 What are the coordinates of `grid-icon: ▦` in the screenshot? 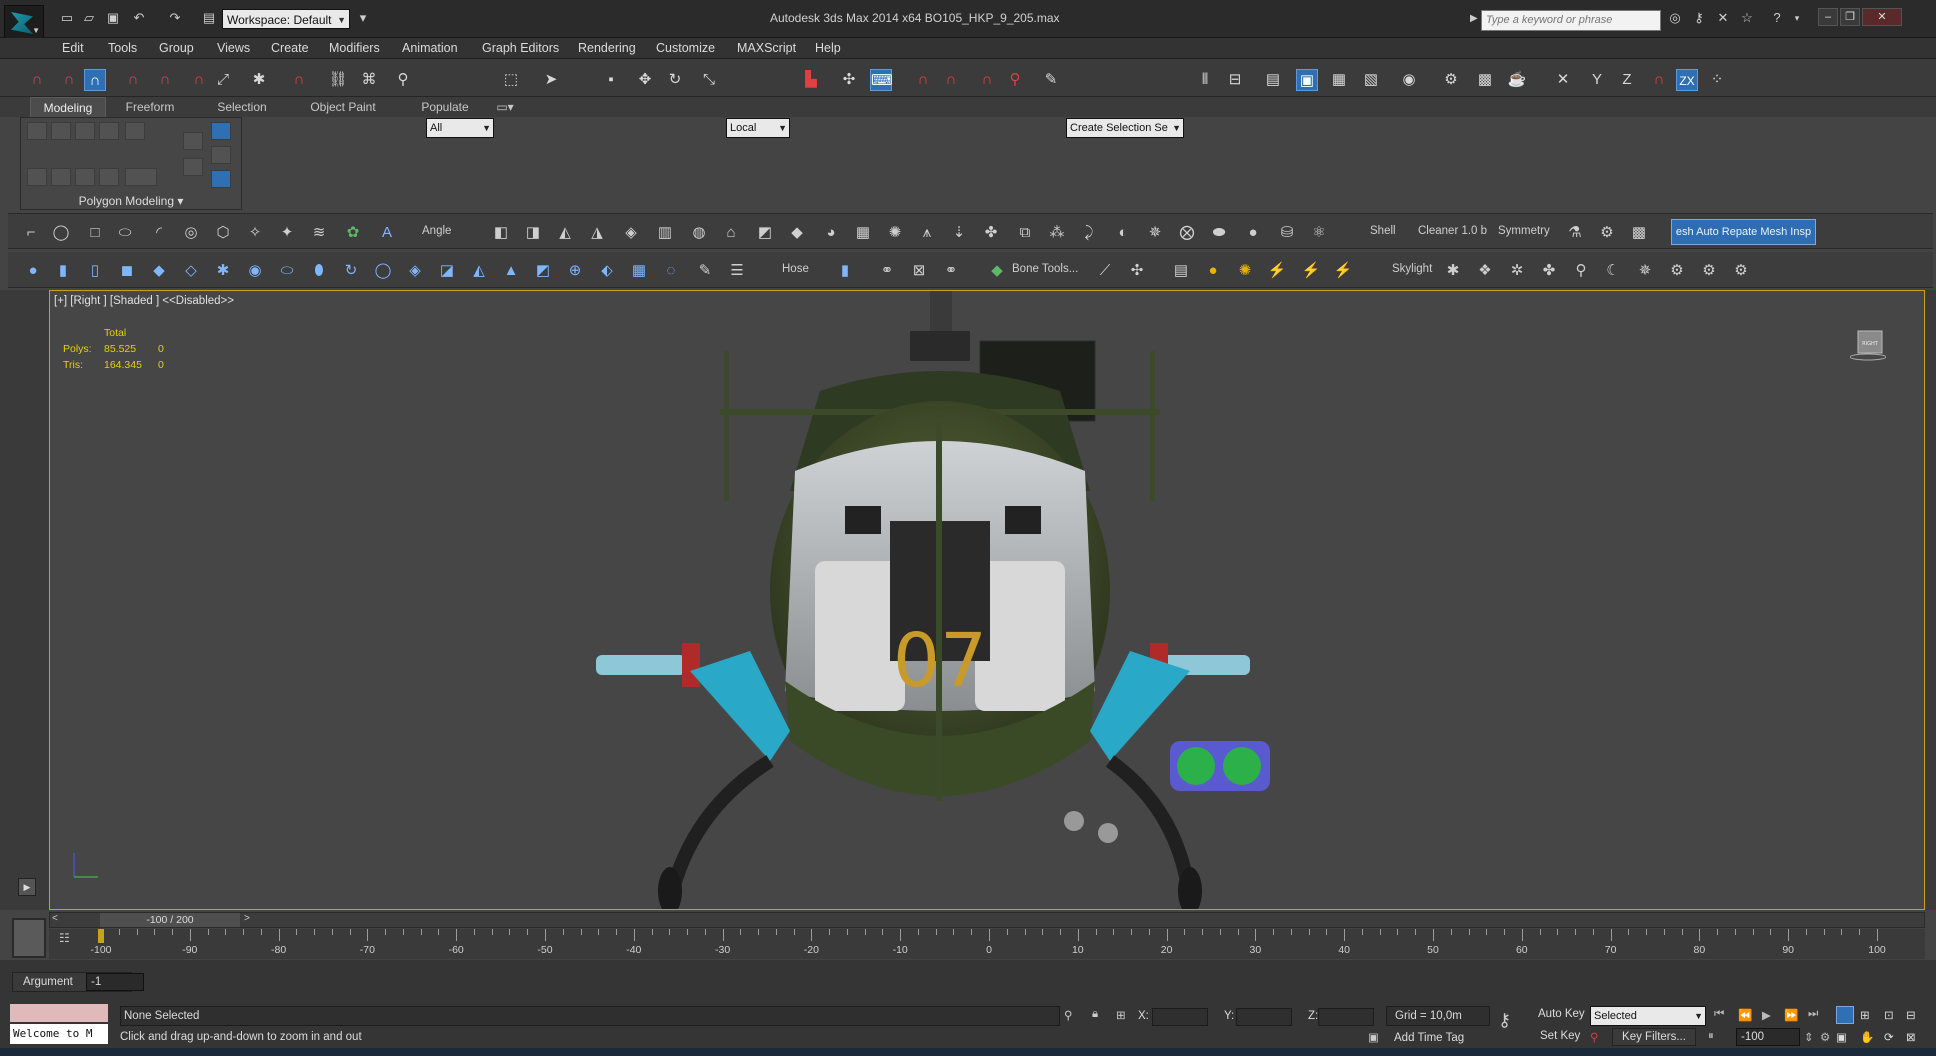 It's located at (639, 271).